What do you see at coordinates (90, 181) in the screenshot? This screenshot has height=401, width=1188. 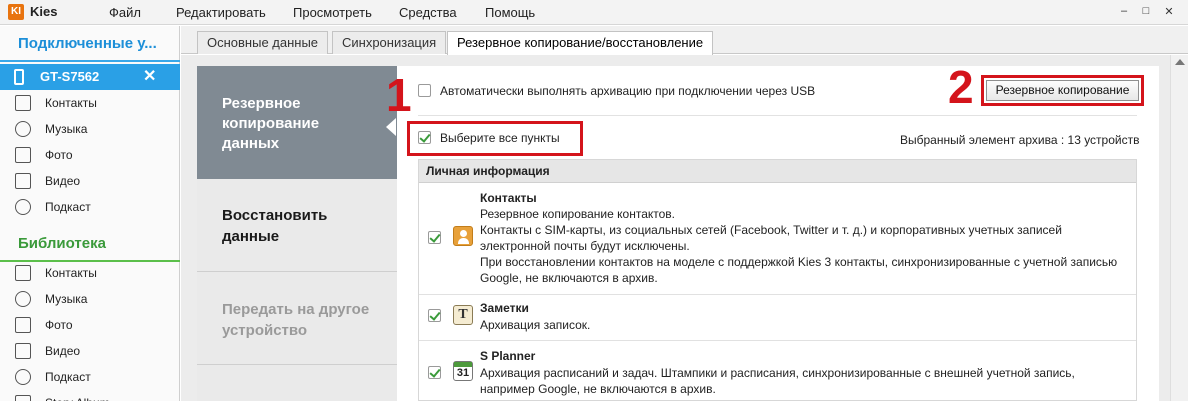 I see `sidebar-item-video: Видео` at bounding box center [90, 181].